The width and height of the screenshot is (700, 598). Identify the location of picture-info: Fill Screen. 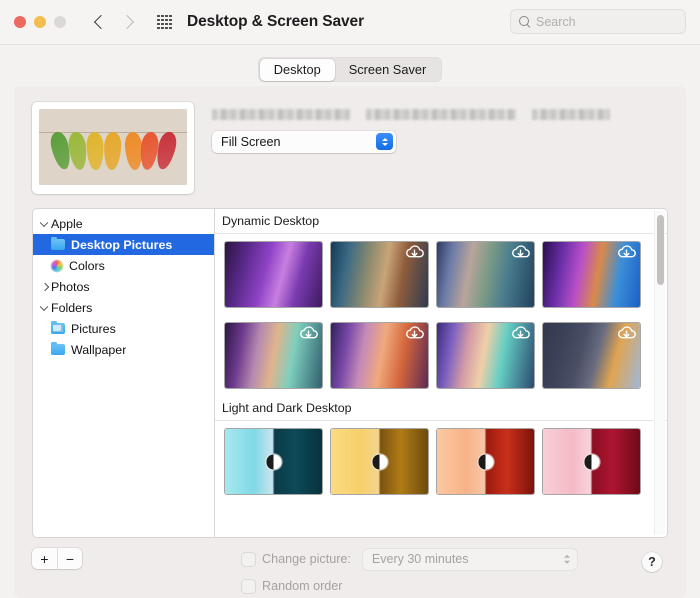
(440, 148).